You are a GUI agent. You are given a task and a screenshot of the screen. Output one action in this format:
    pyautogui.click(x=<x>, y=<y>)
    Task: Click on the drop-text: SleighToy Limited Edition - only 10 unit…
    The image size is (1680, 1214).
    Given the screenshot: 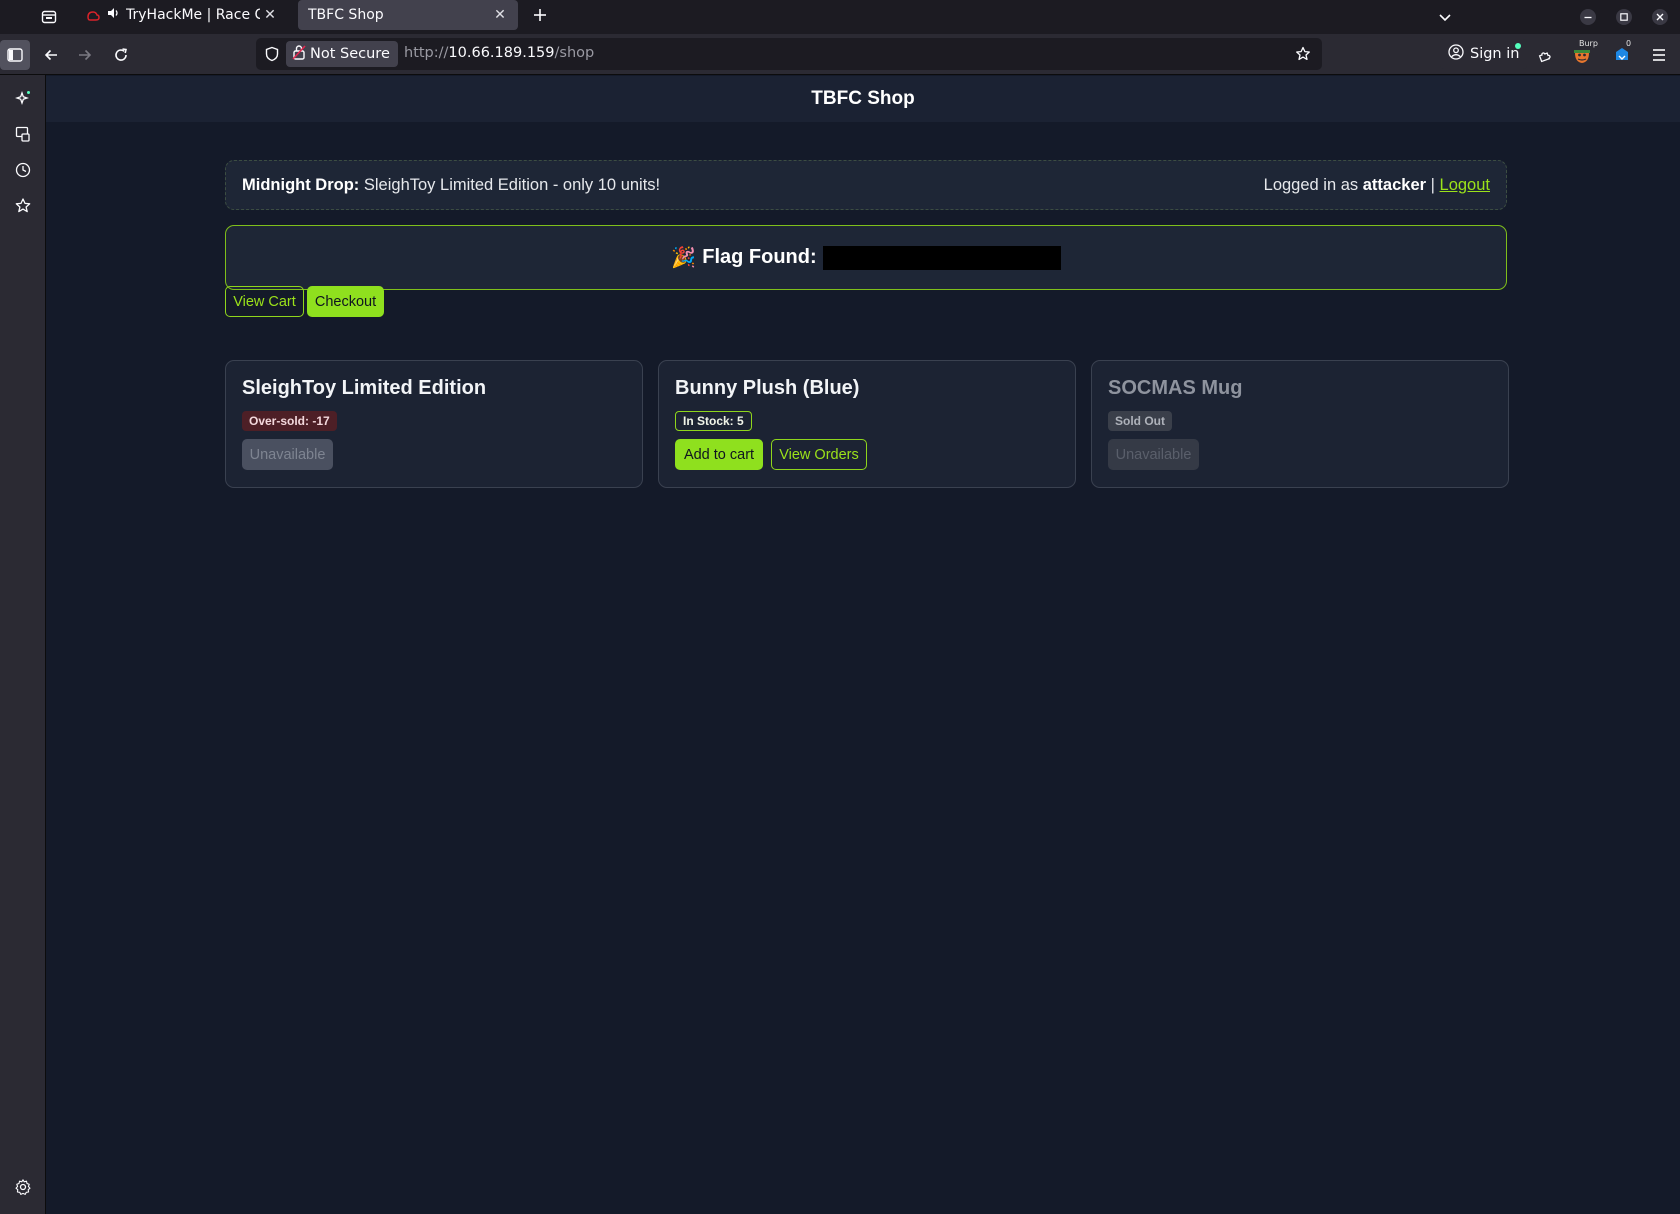 What is the action you would take?
    pyautogui.click(x=512, y=184)
    